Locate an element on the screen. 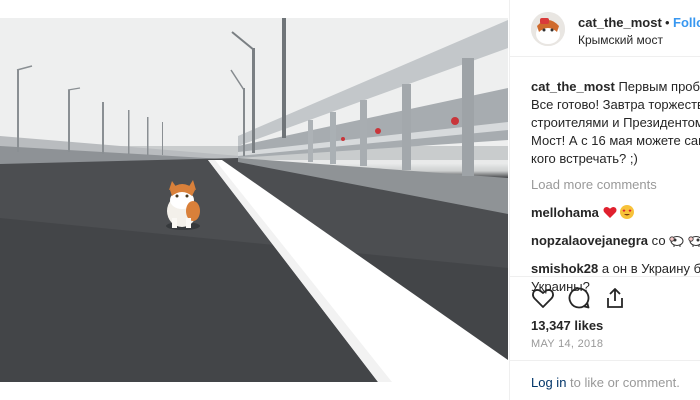 The image size is (700, 400). follow-button: Follow is located at coordinates (686, 22).